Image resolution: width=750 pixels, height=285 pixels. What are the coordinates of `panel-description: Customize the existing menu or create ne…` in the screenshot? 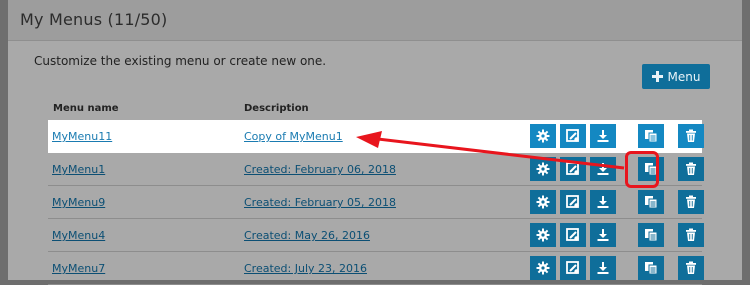 It's located at (180, 61).